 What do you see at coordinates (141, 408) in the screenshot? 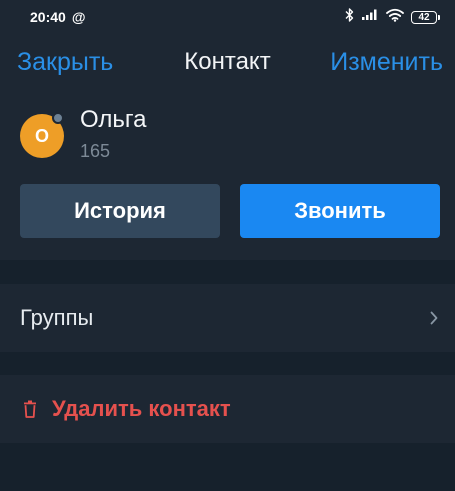
I see `delete-contact-label: Удалить контакт` at bounding box center [141, 408].